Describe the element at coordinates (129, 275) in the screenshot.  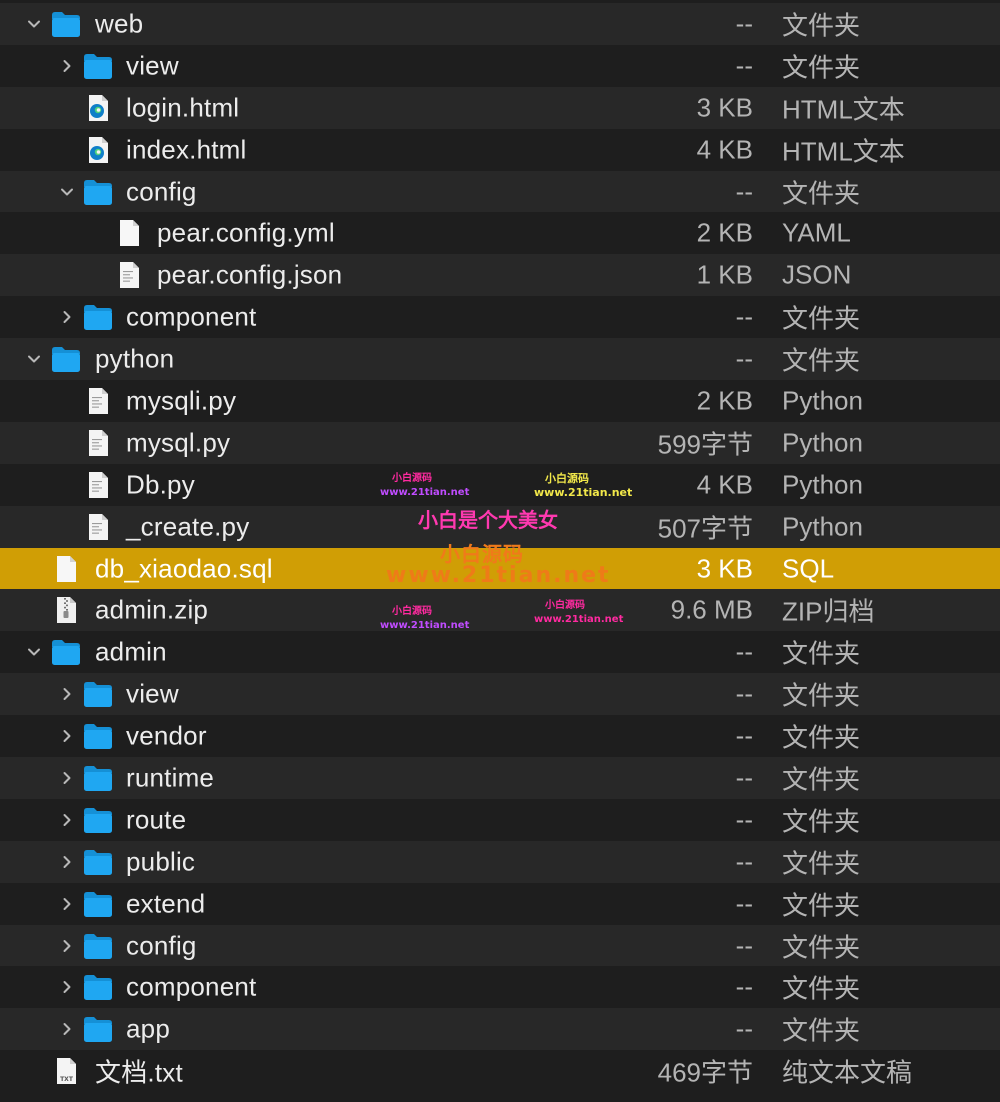
I see `text-document-icon` at that location.